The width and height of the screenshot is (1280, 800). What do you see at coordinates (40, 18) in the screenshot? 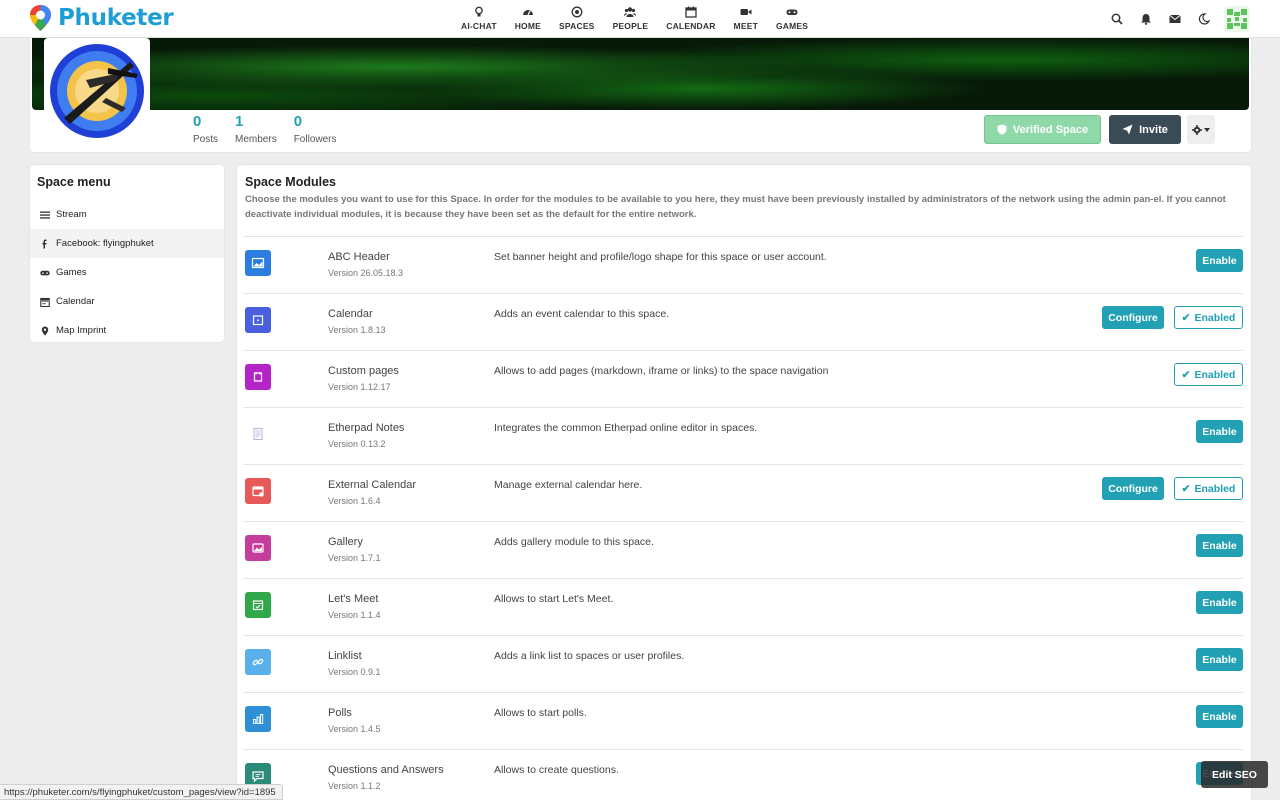
I see `map-pin-logo-icon` at bounding box center [40, 18].